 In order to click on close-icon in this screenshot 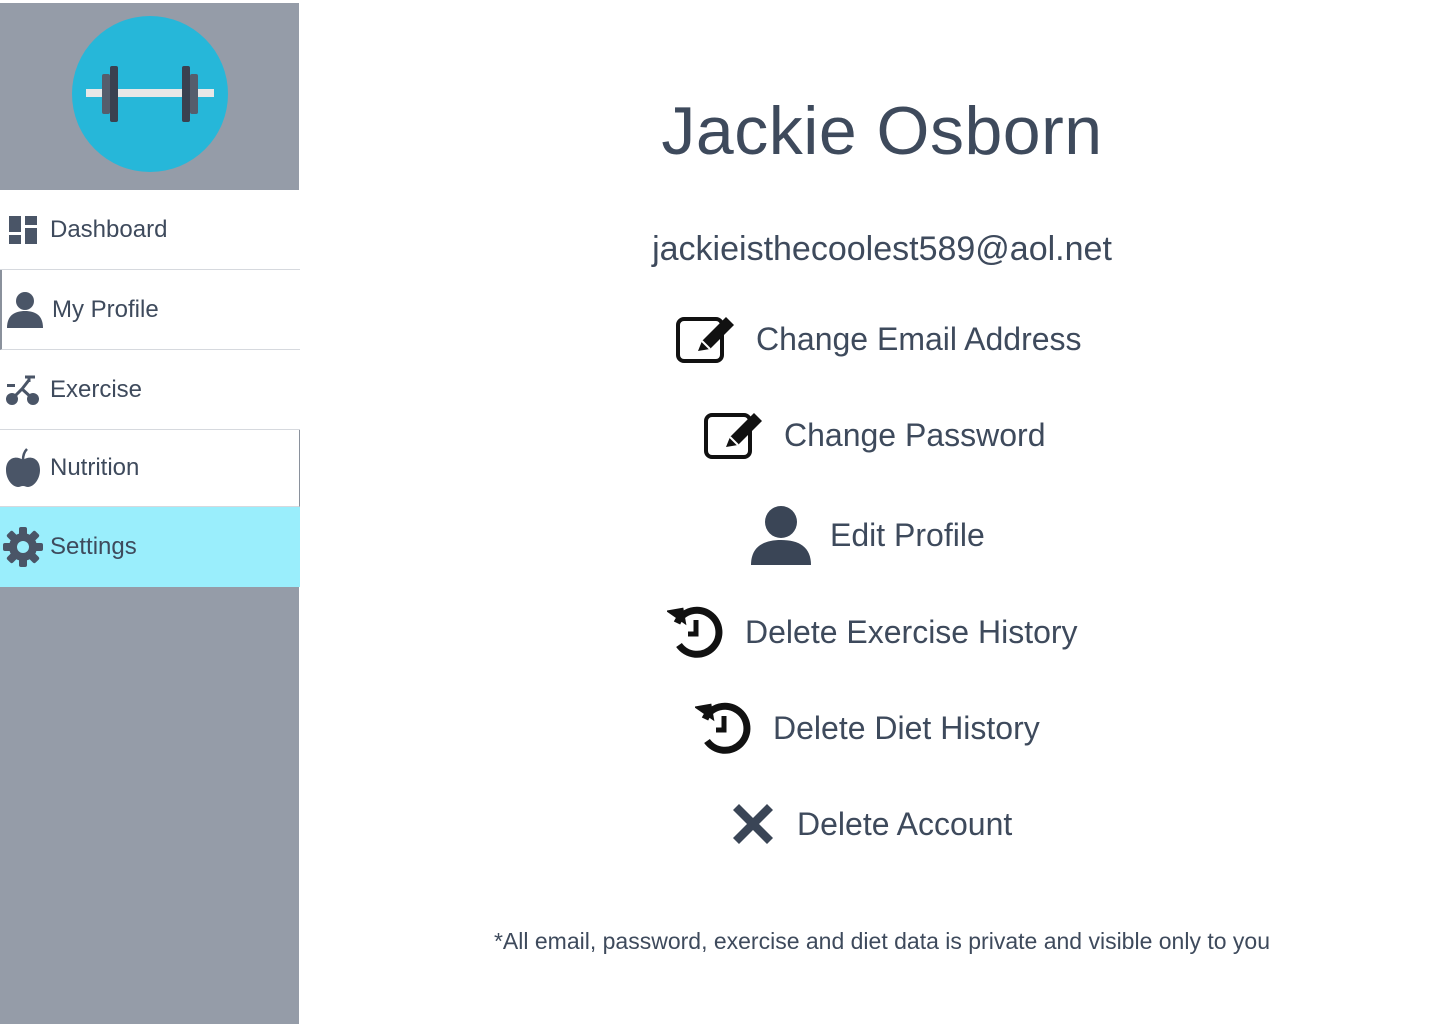, I will do `click(753, 824)`.